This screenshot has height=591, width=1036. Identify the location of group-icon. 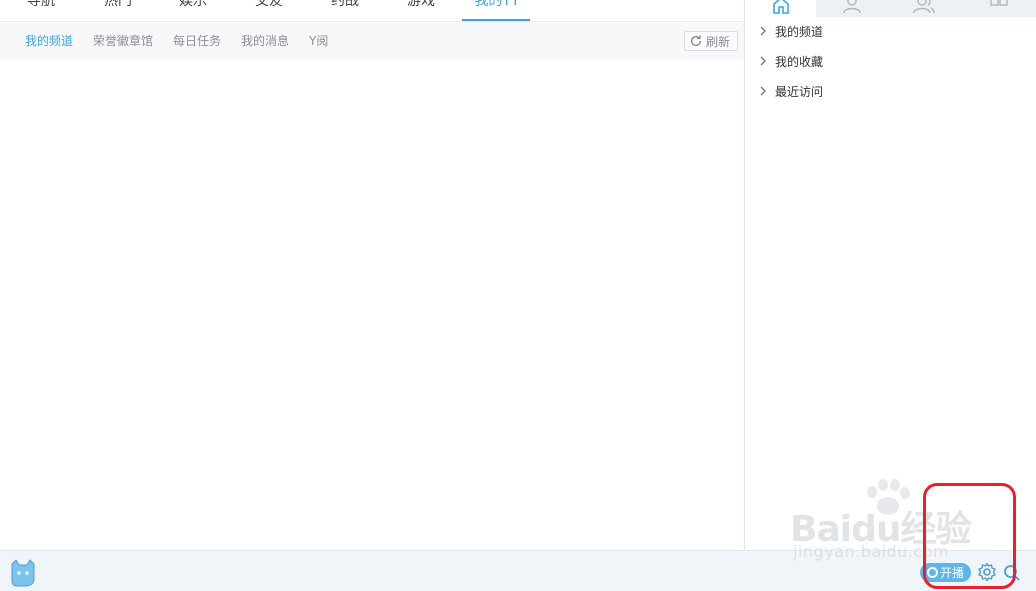
(923, 7).